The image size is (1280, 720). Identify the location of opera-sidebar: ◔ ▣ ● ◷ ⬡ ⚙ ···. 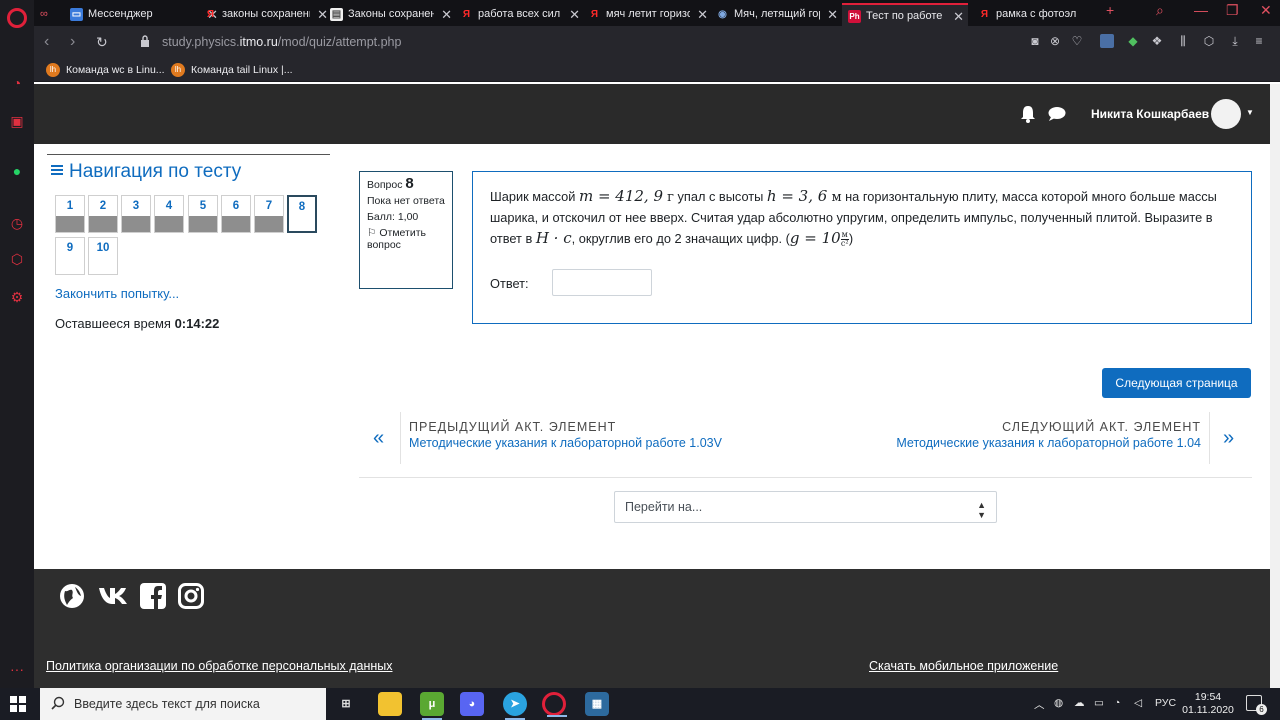
(17, 344).